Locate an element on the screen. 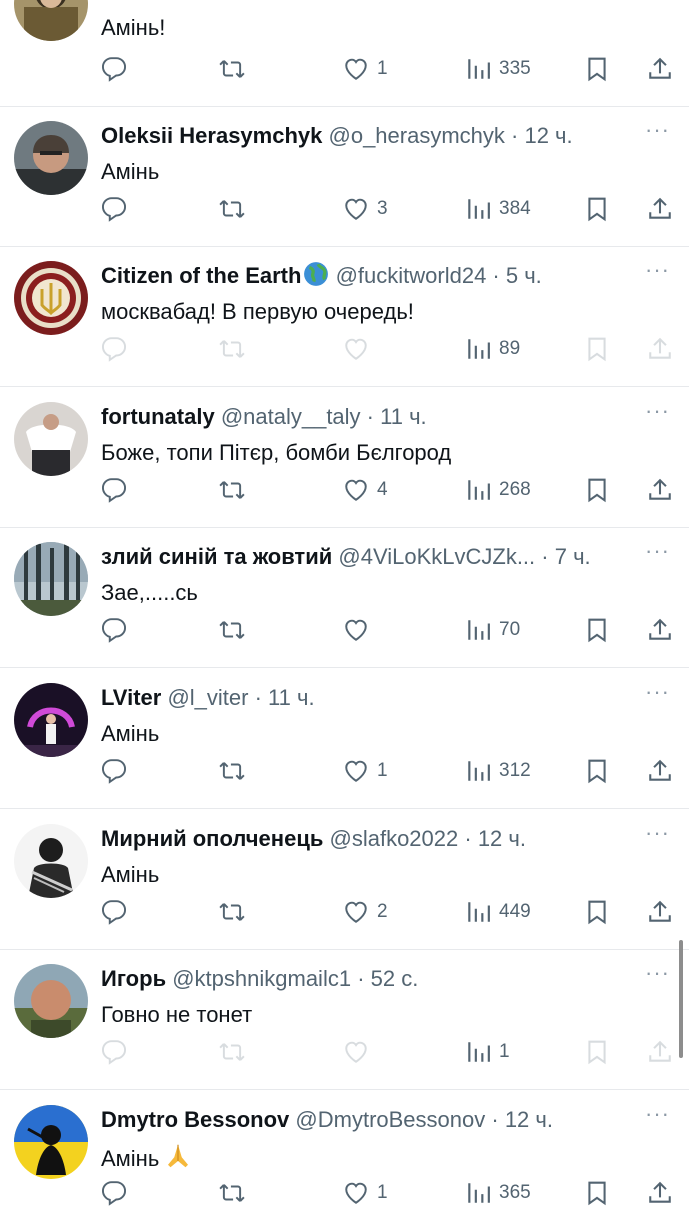 The image size is (689, 1231). display-name: Citizen of the Earth is located at coordinates (201, 275).